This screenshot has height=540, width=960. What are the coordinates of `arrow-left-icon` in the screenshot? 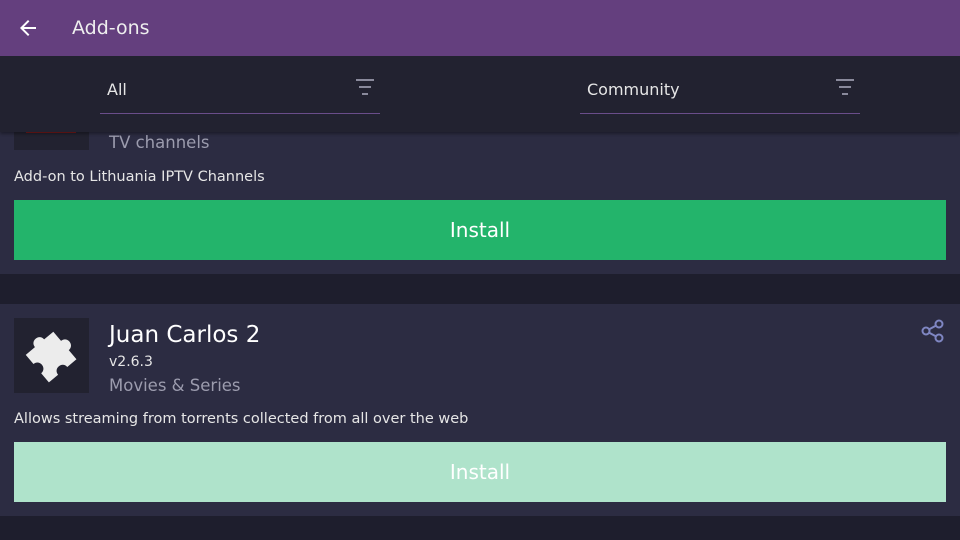 It's located at (28, 28).